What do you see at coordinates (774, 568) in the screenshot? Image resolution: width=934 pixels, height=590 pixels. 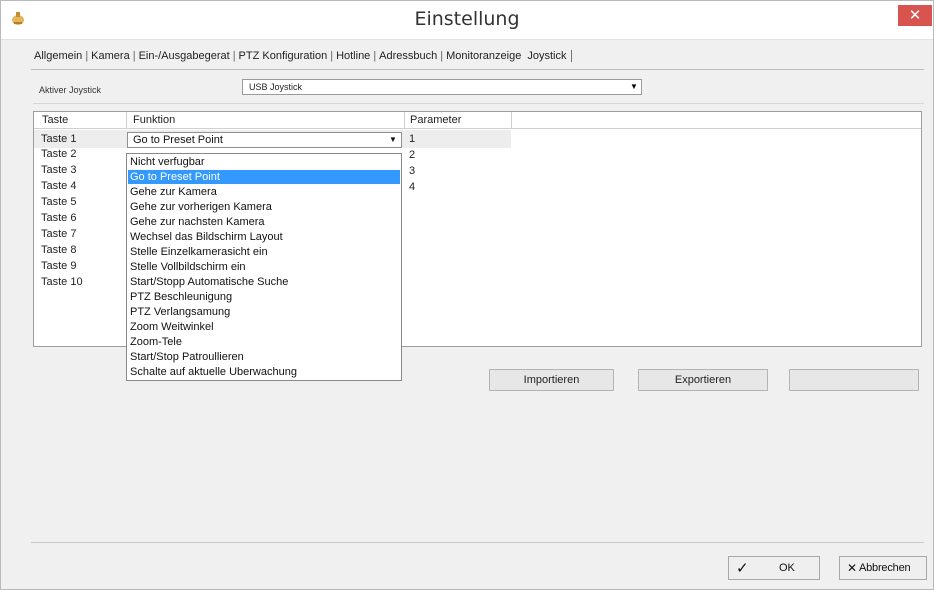 I see `ok-button: ✓ OK` at bounding box center [774, 568].